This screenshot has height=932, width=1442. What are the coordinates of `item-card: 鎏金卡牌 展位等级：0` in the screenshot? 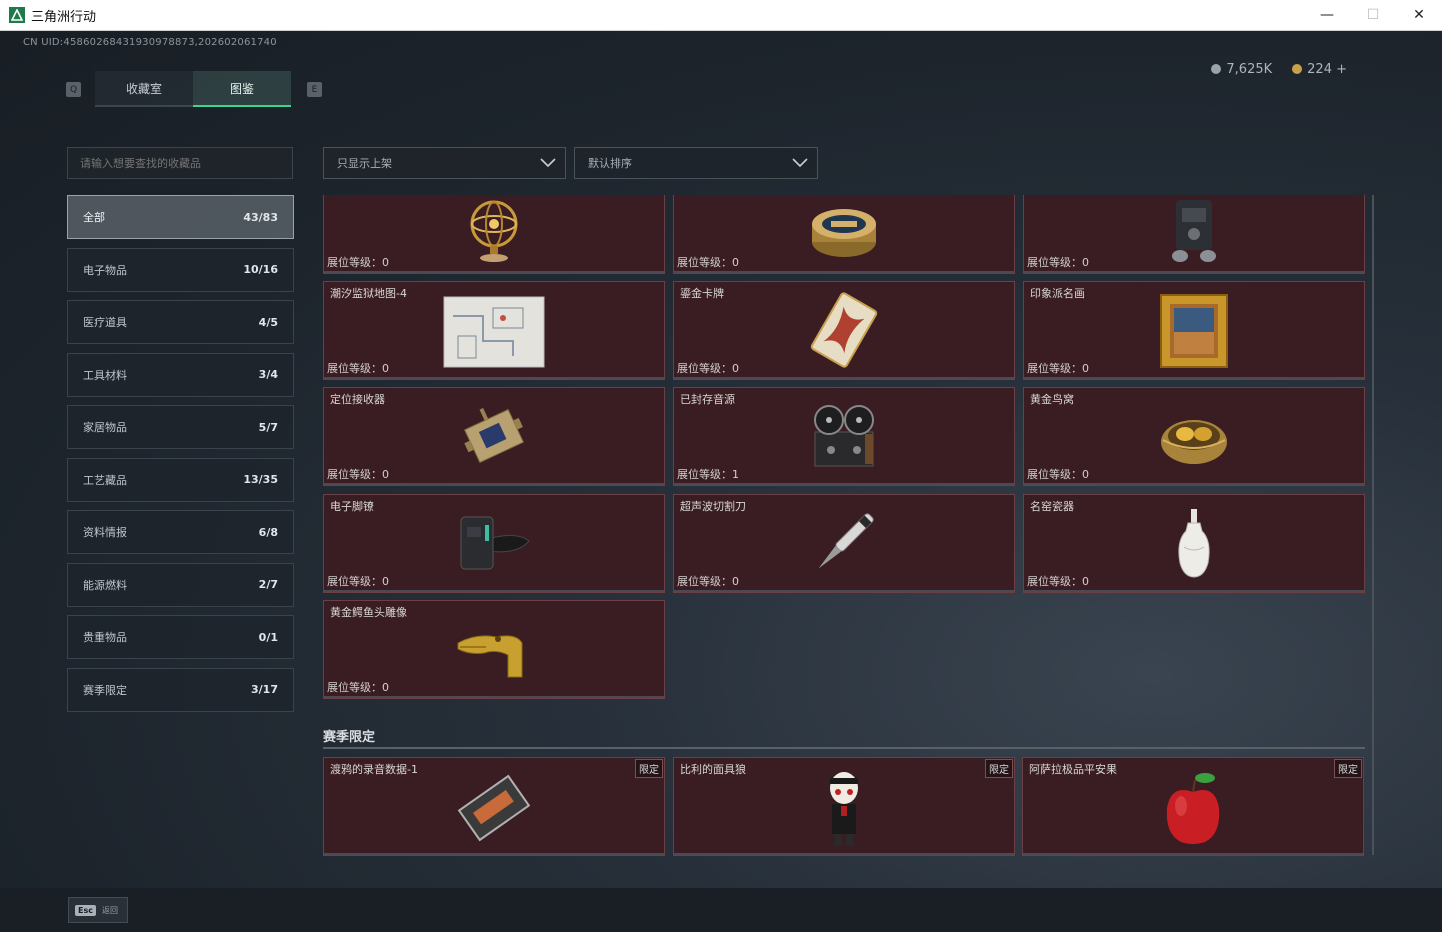 It's located at (844, 330).